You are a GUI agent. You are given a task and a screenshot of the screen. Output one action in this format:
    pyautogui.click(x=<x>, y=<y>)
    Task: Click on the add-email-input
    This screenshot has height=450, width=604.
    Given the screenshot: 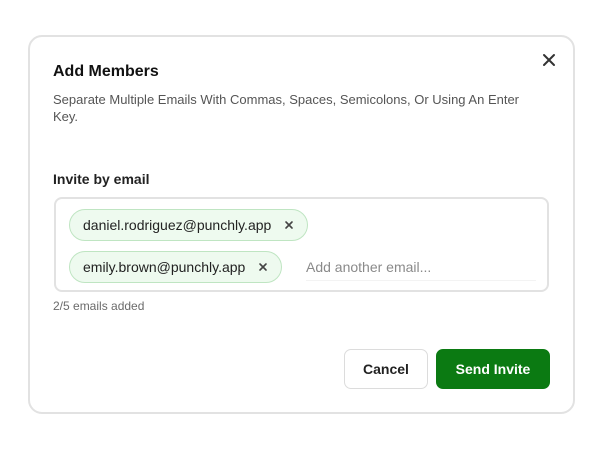 What is the action you would take?
    pyautogui.click(x=421, y=267)
    